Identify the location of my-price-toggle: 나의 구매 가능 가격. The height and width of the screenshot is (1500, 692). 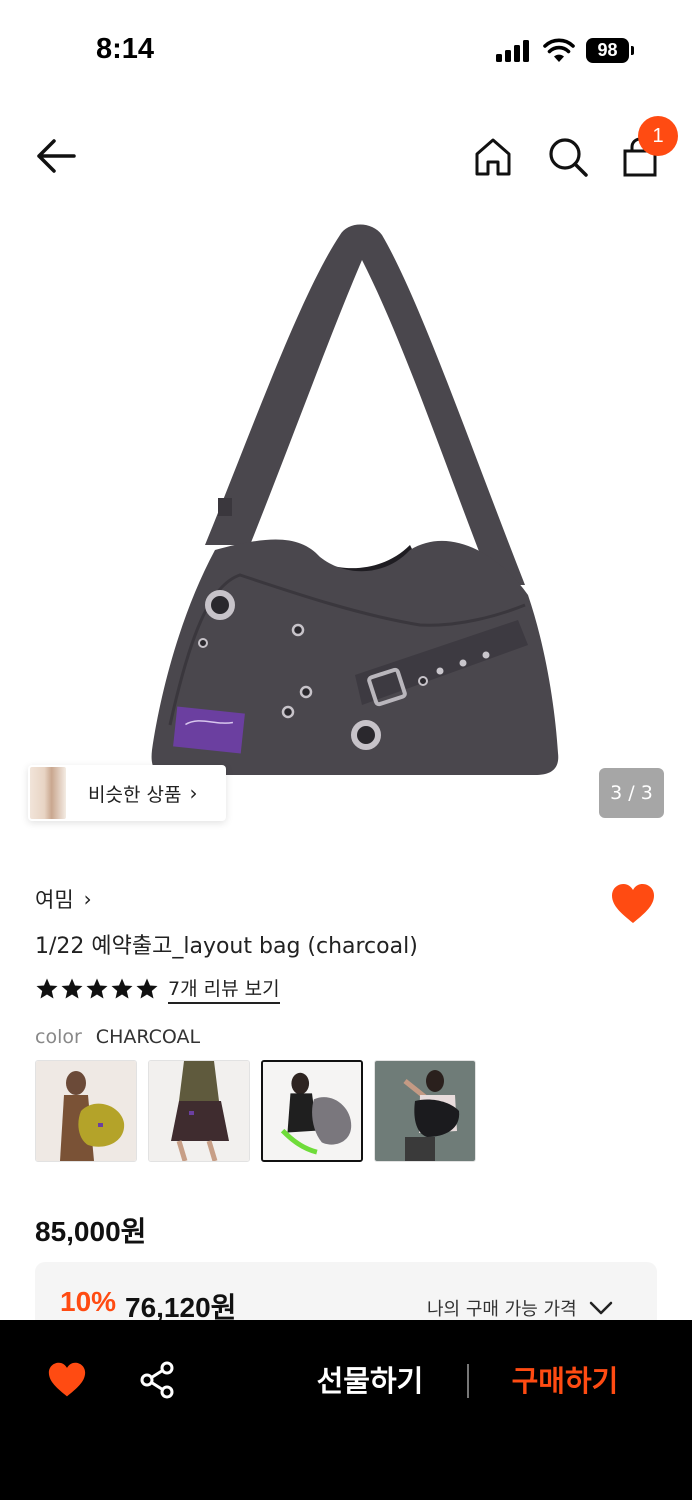
(520, 1308).